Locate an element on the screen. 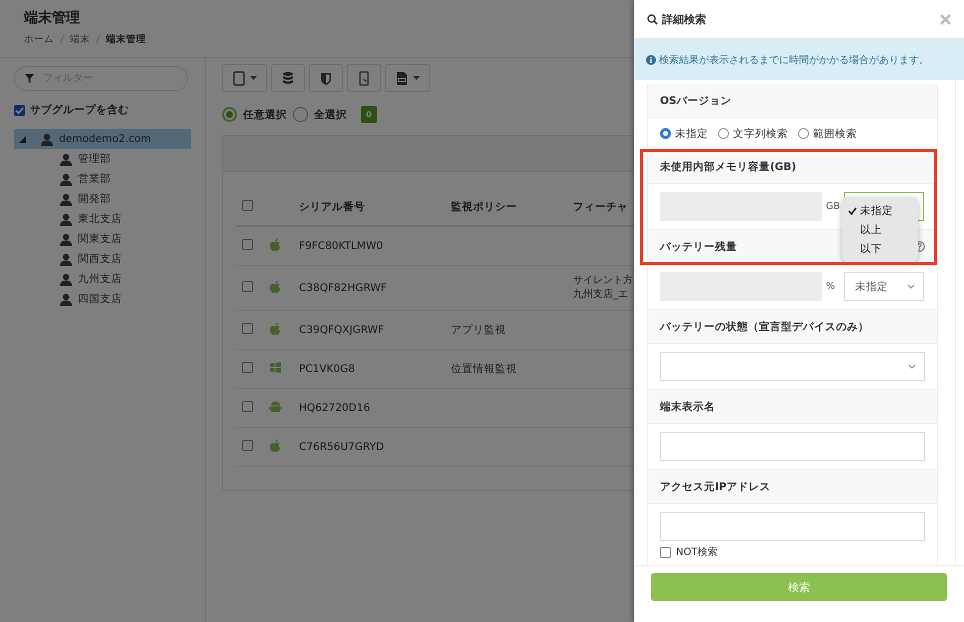 Image resolution: width=964 pixels, height=622 pixels. column-header: シリアル番号 is located at coordinates (375, 207).